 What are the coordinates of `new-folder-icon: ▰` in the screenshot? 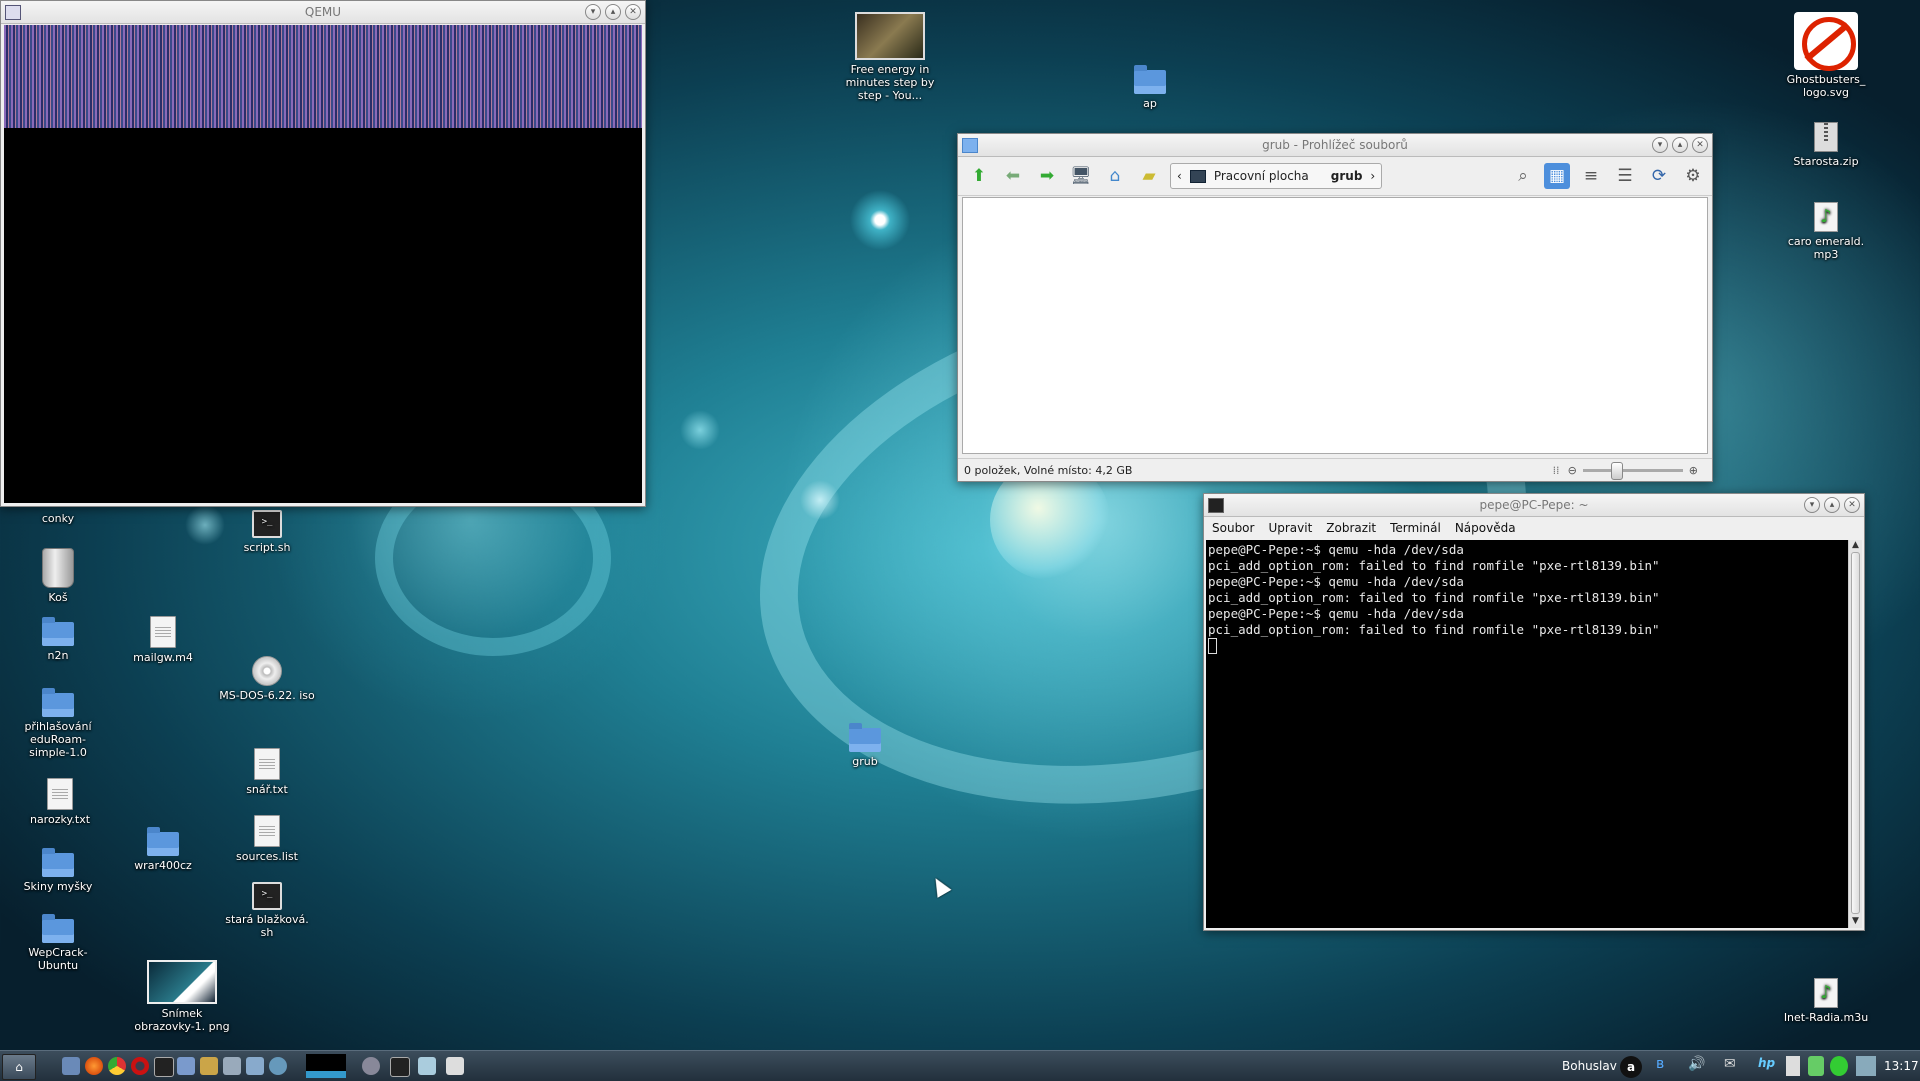 It's located at (1149, 176).